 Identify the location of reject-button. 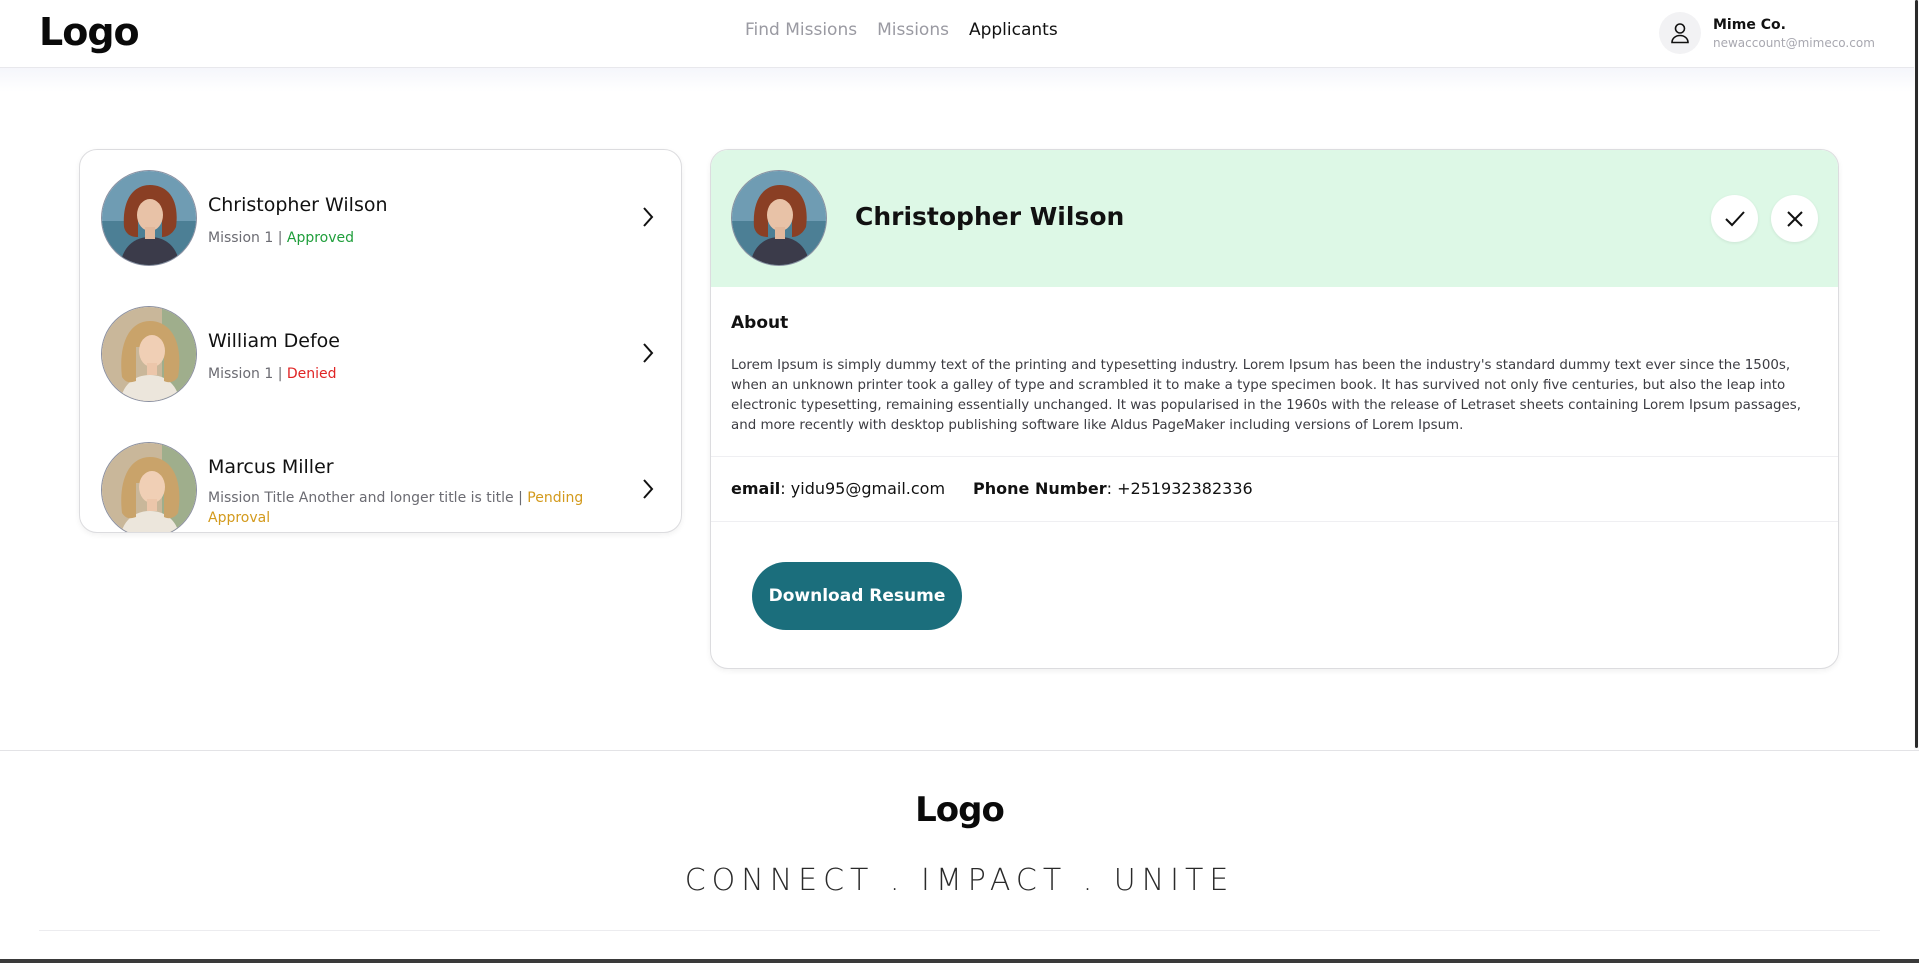
(1794, 218).